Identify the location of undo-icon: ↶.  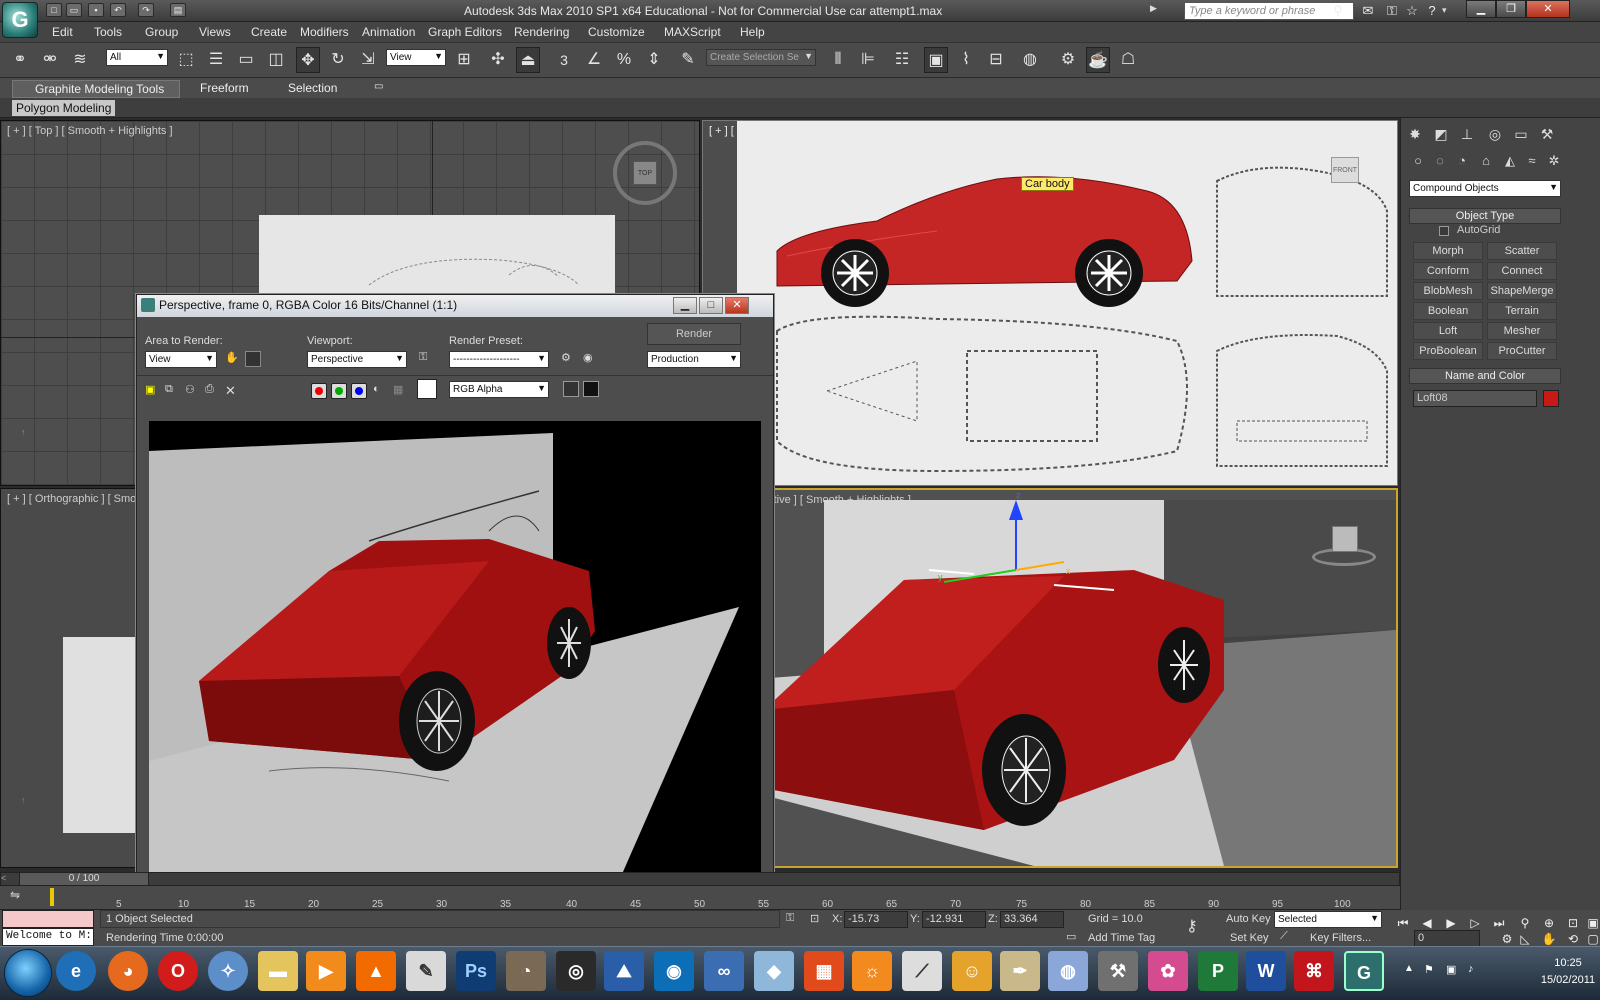
(118, 10).